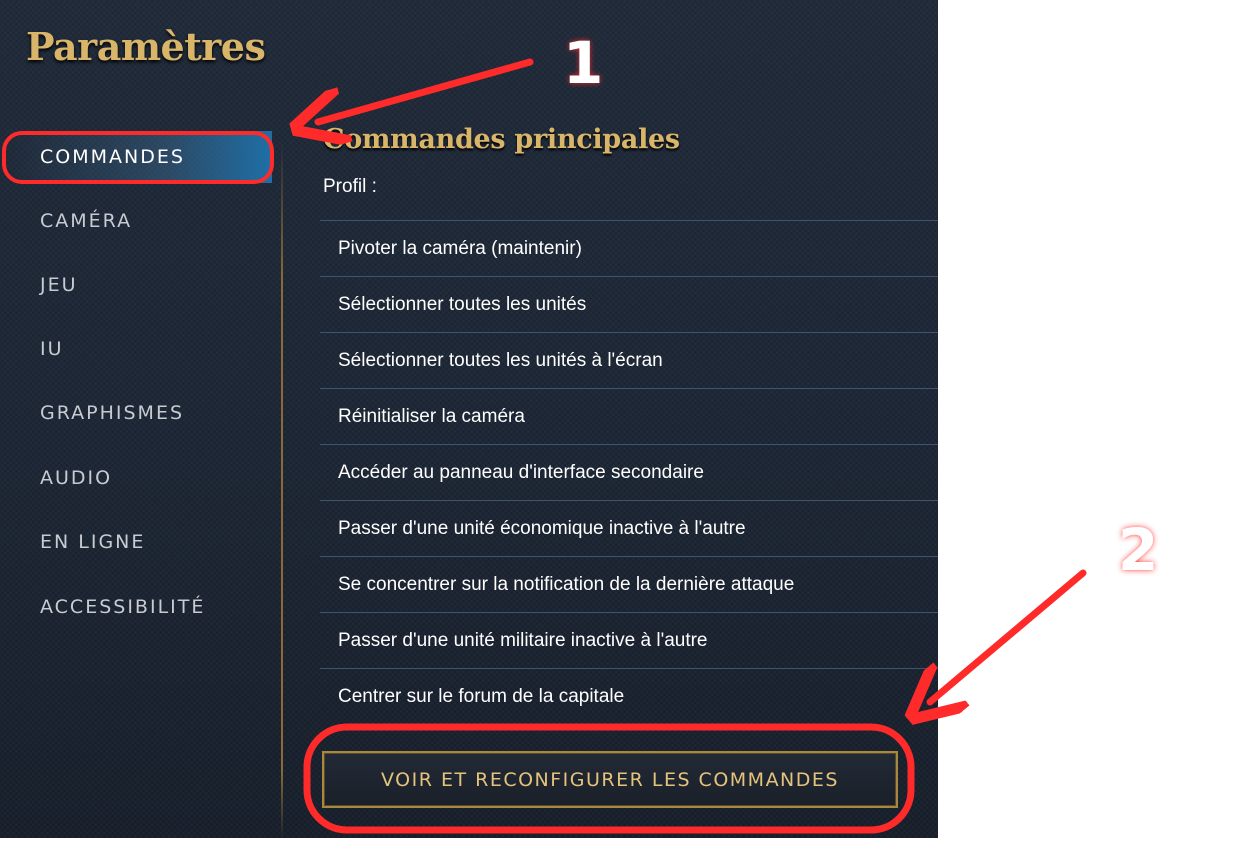 This screenshot has height=850, width=1250. What do you see at coordinates (112, 157) in the screenshot?
I see `sidebar-item-commandes: COMMANDES` at bounding box center [112, 157].